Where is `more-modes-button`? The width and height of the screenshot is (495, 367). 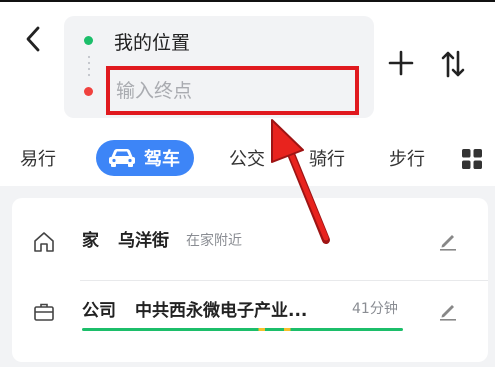
more-modes-button is located at coordinates (472, 159).